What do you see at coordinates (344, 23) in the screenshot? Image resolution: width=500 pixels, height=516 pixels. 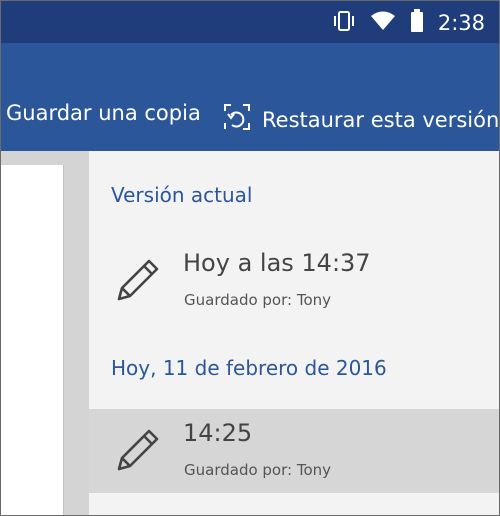 I see `vibrate-icon` at bounding box center [344, 23].